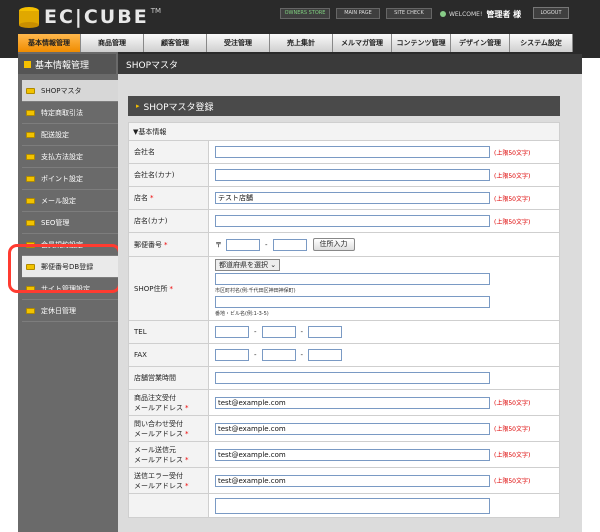 This screenshot has height=532, width=600. Describe the element at coordinates (168, 355) in the screenshot. I see `label-fax: FAX` at that location.